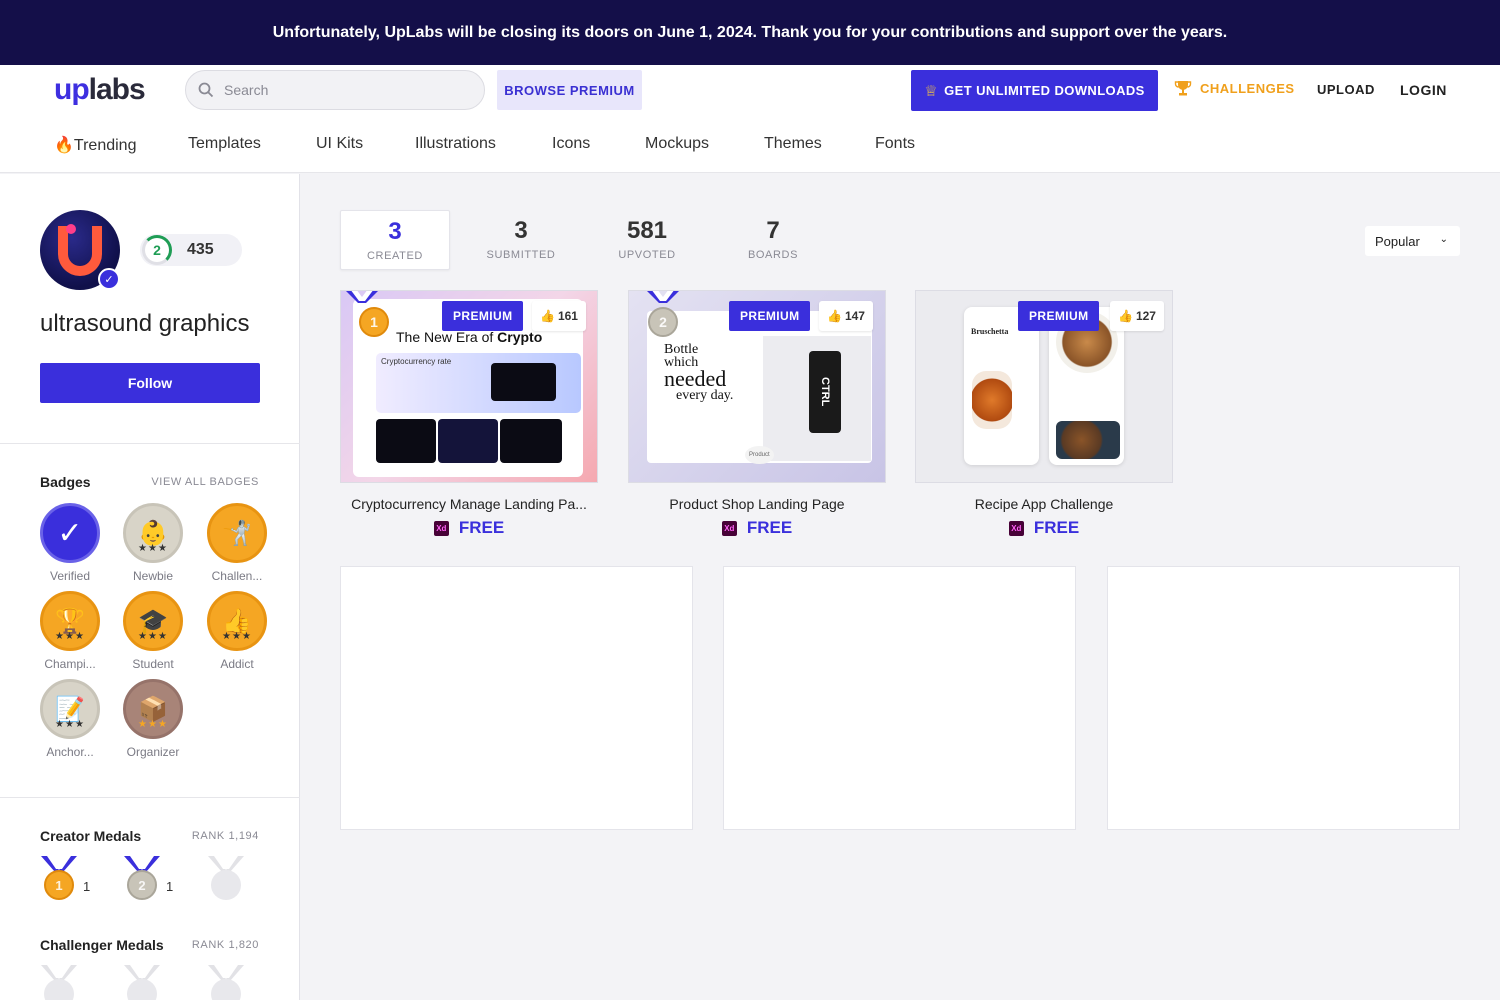  What do you see at coordinates (109, 279) in the screenshot?
I see `verified-check-icon: ✓` at bounding box center [109, 279].